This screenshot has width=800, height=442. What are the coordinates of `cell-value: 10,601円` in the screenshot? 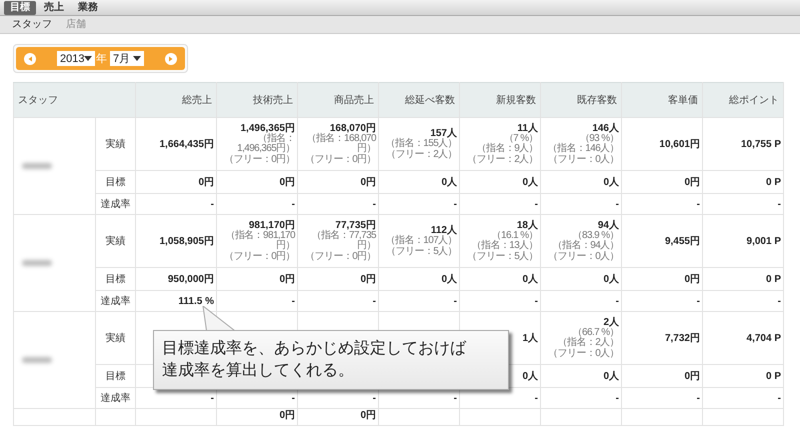 It's located at (679, 144).